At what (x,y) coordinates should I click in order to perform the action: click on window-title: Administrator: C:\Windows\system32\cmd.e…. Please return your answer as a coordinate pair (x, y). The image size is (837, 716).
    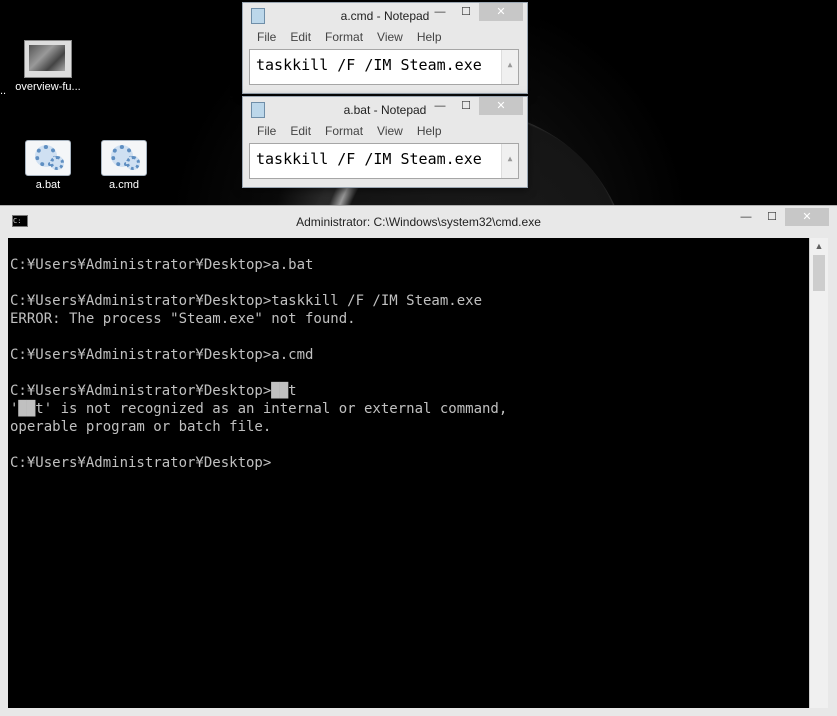
    Looking at the image, I should click on (418, 222).